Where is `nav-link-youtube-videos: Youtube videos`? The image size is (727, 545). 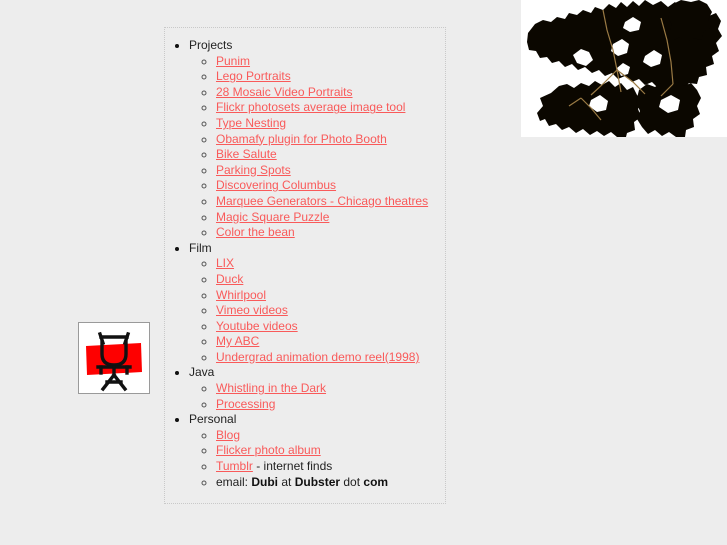 nav-link-youtube-videos: Youtube videos is located at coordinates (257, 326).